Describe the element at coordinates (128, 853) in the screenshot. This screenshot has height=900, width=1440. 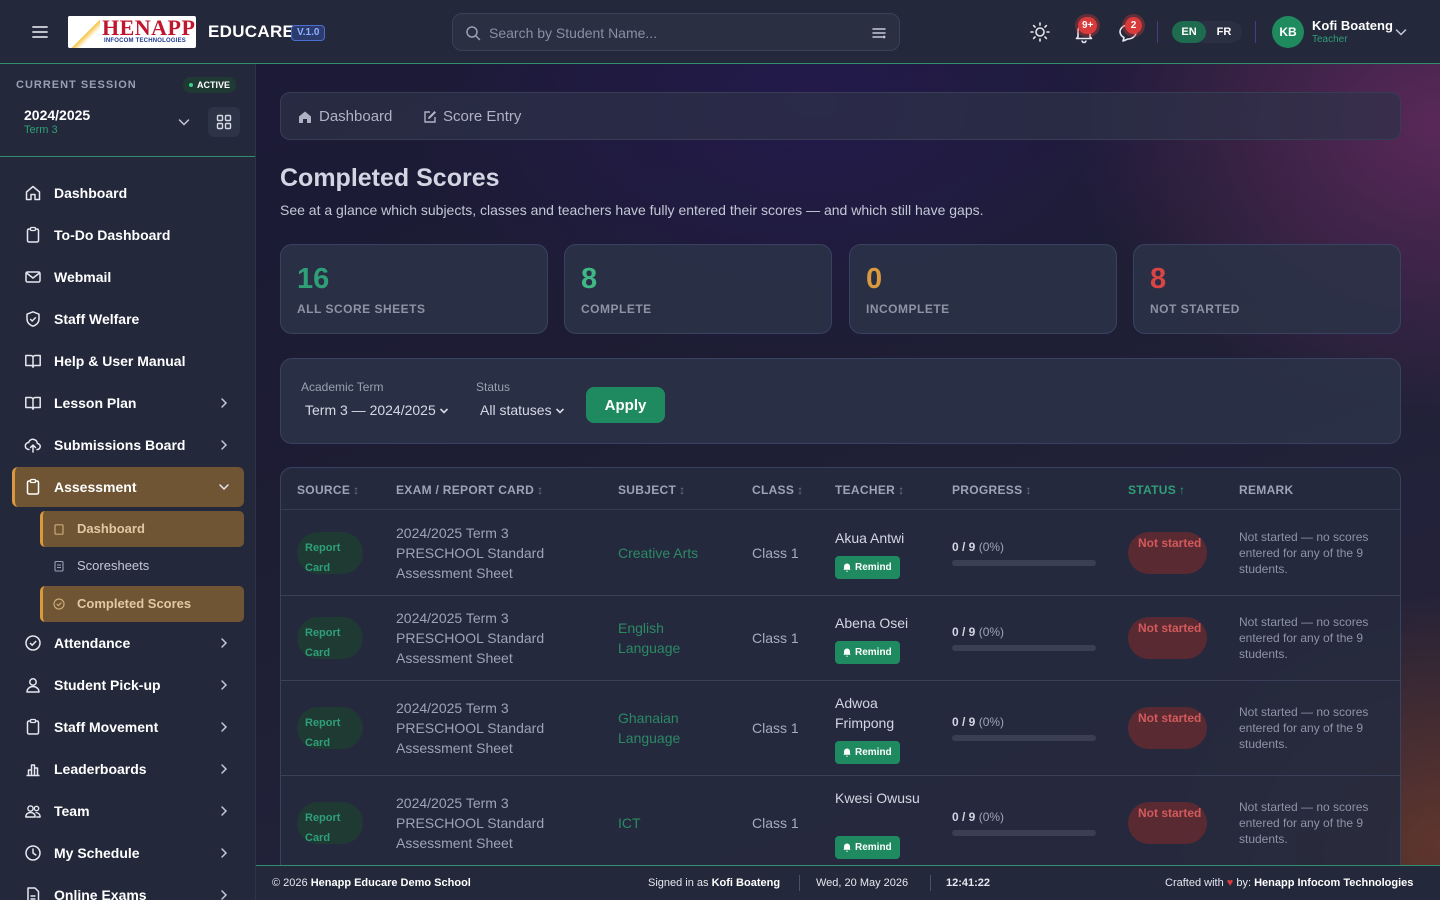
I see `sidebar-item-my-schedule: My Schedule` at that location.